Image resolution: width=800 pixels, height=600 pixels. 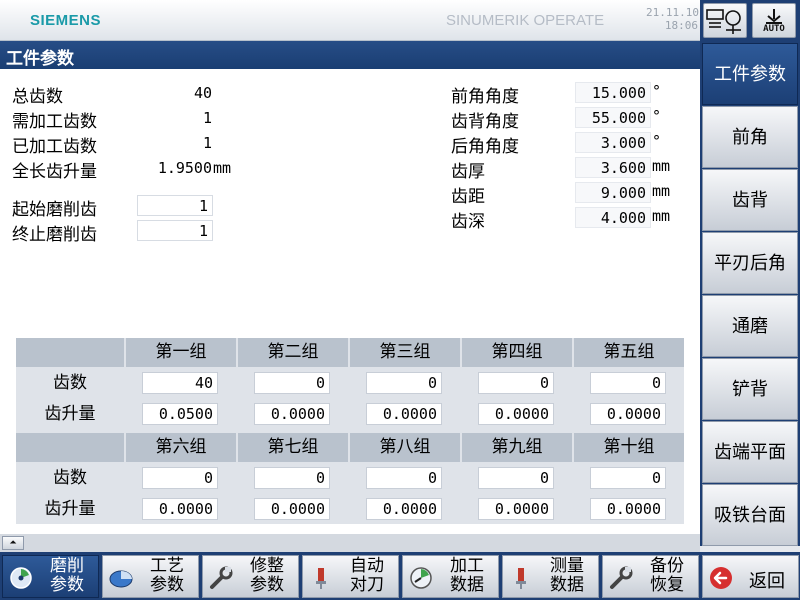 I want to click on param-label-tooth-pitch: 齿距, so click(x=468, y=197).